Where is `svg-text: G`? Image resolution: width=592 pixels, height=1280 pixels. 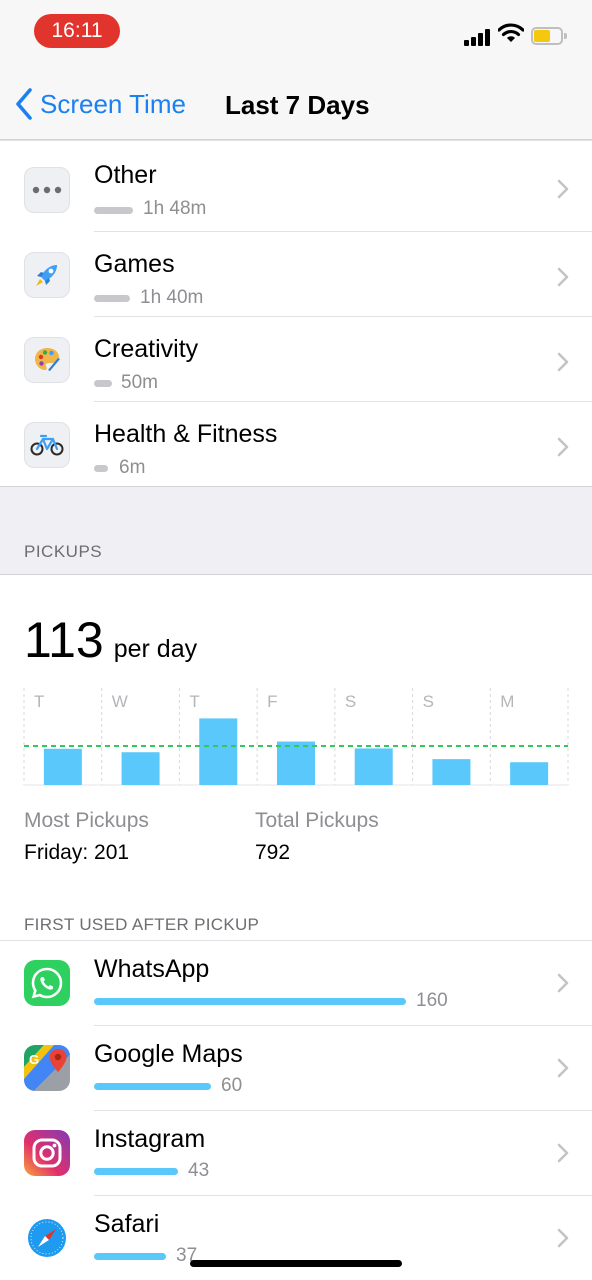 svg-text: G is located at coordinates (34, 1059).